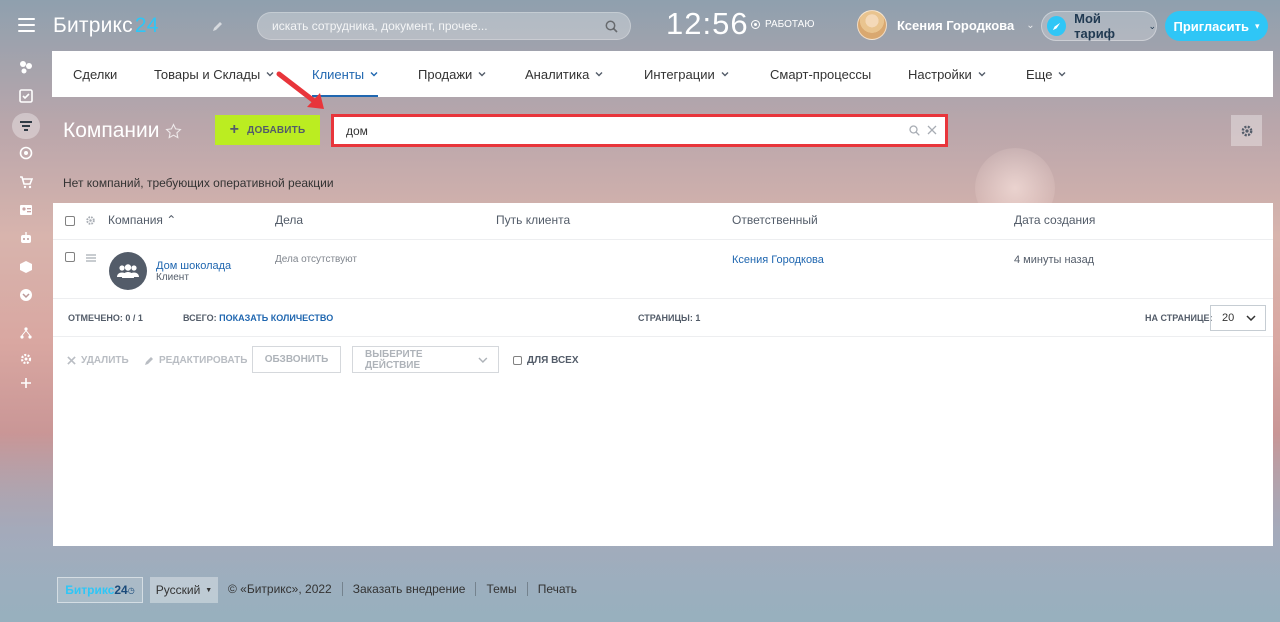 The height and width of the screenshot is (622, 1280). I want to click on footer-clock-icon: ◷, so click(131, 590).